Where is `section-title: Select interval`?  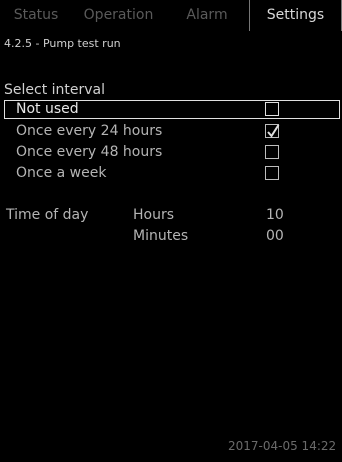
section-title: Select interval is located at coordinates (55, 90).